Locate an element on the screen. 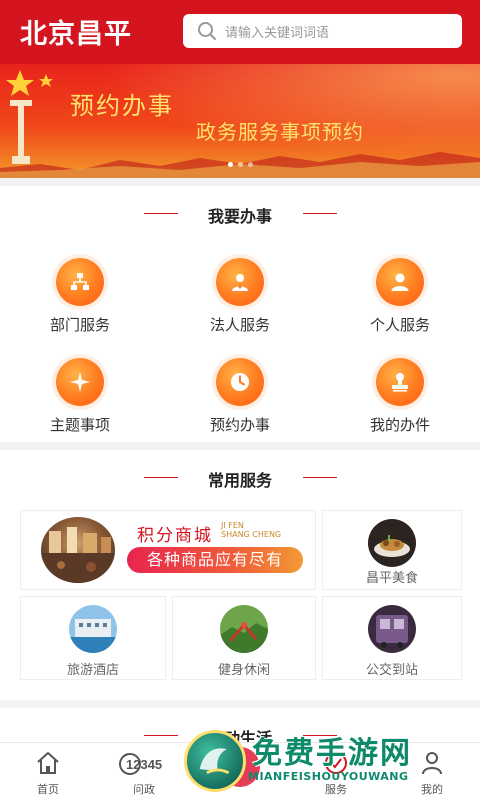  mall-pinyin-line: SHANG CHENG is located at coordinates (251, 534).